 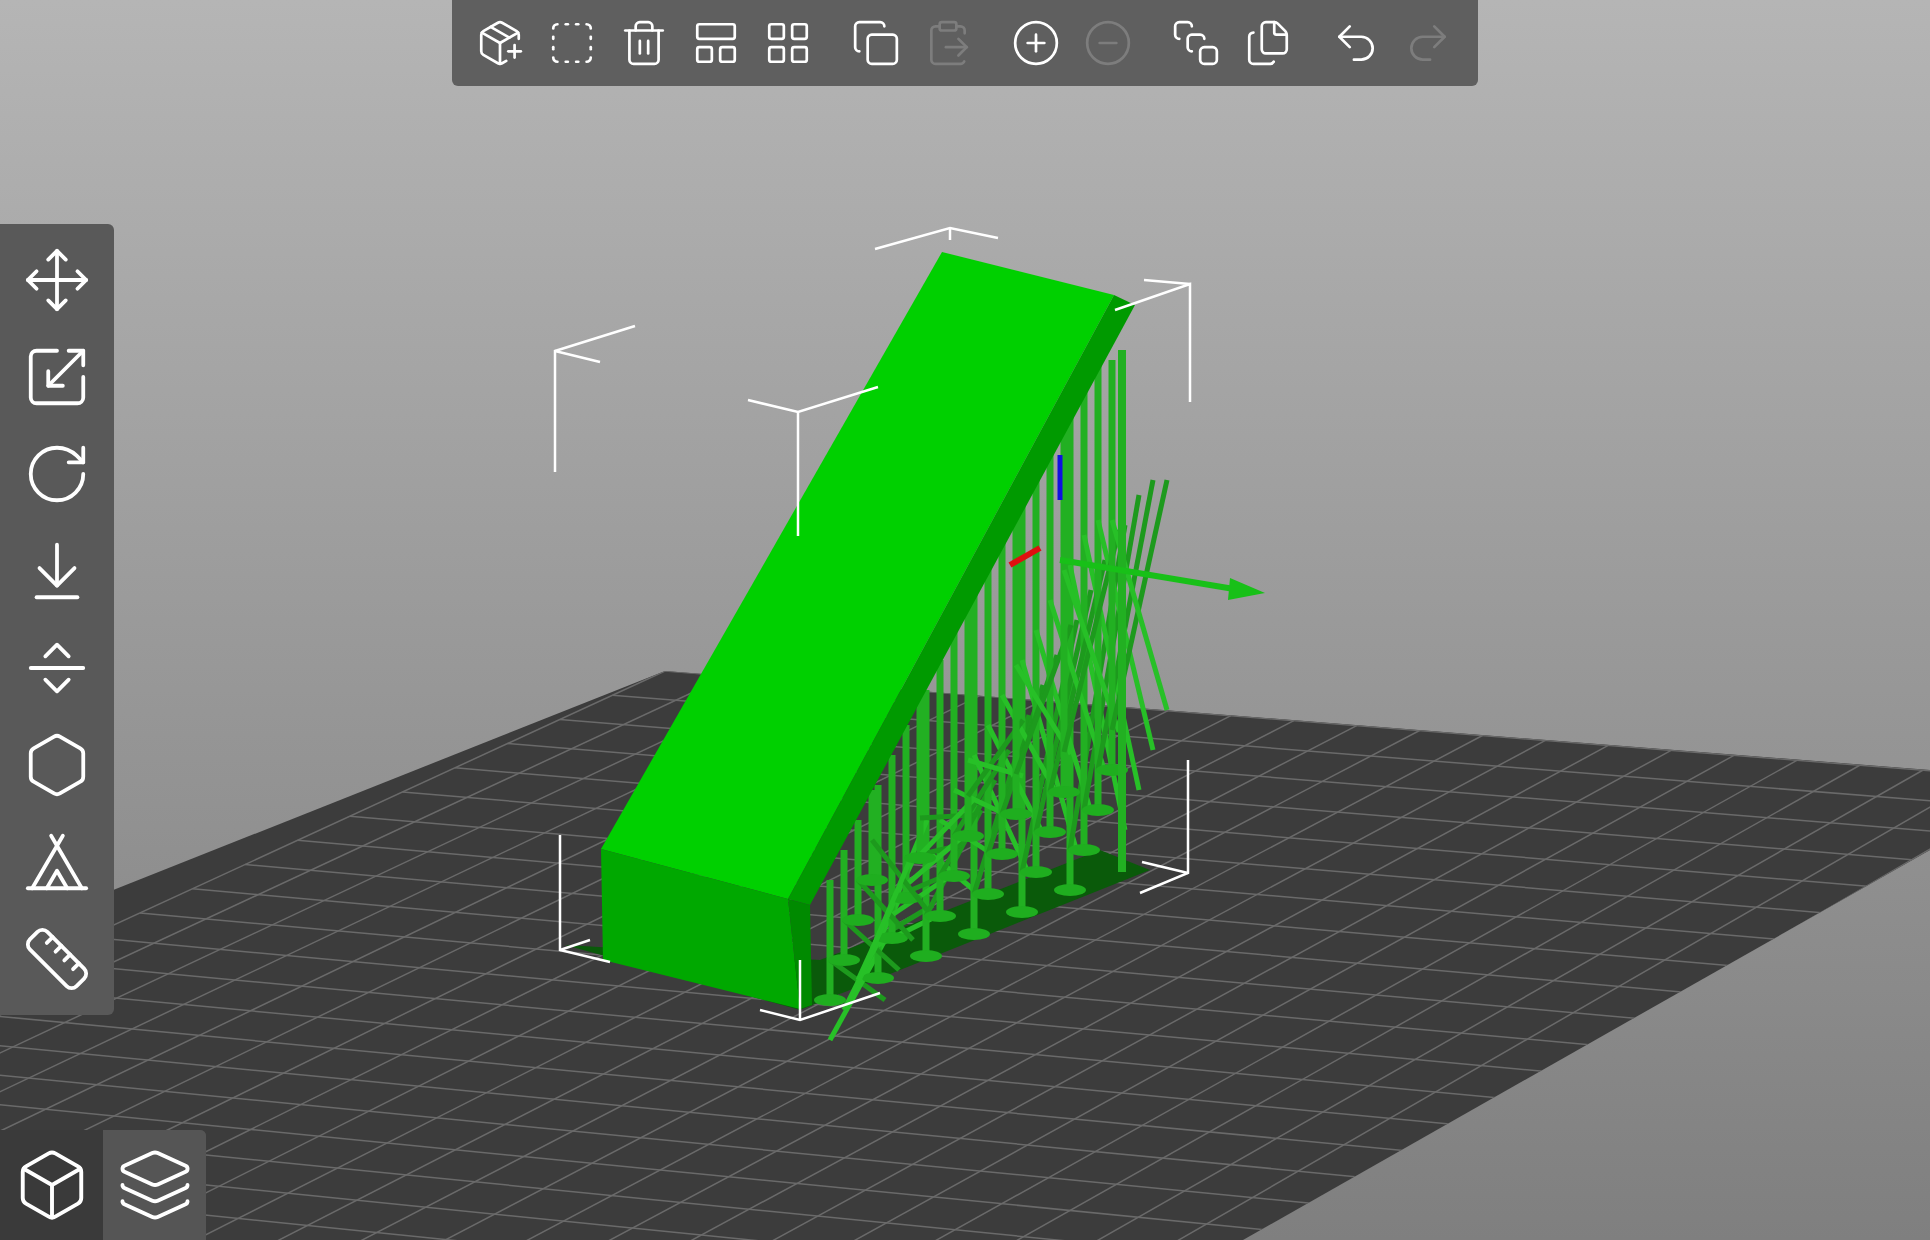 What do you see at coordinates (876, 43) in the screenshot?
I see `copy-icon` at bounding box center [876, 43].